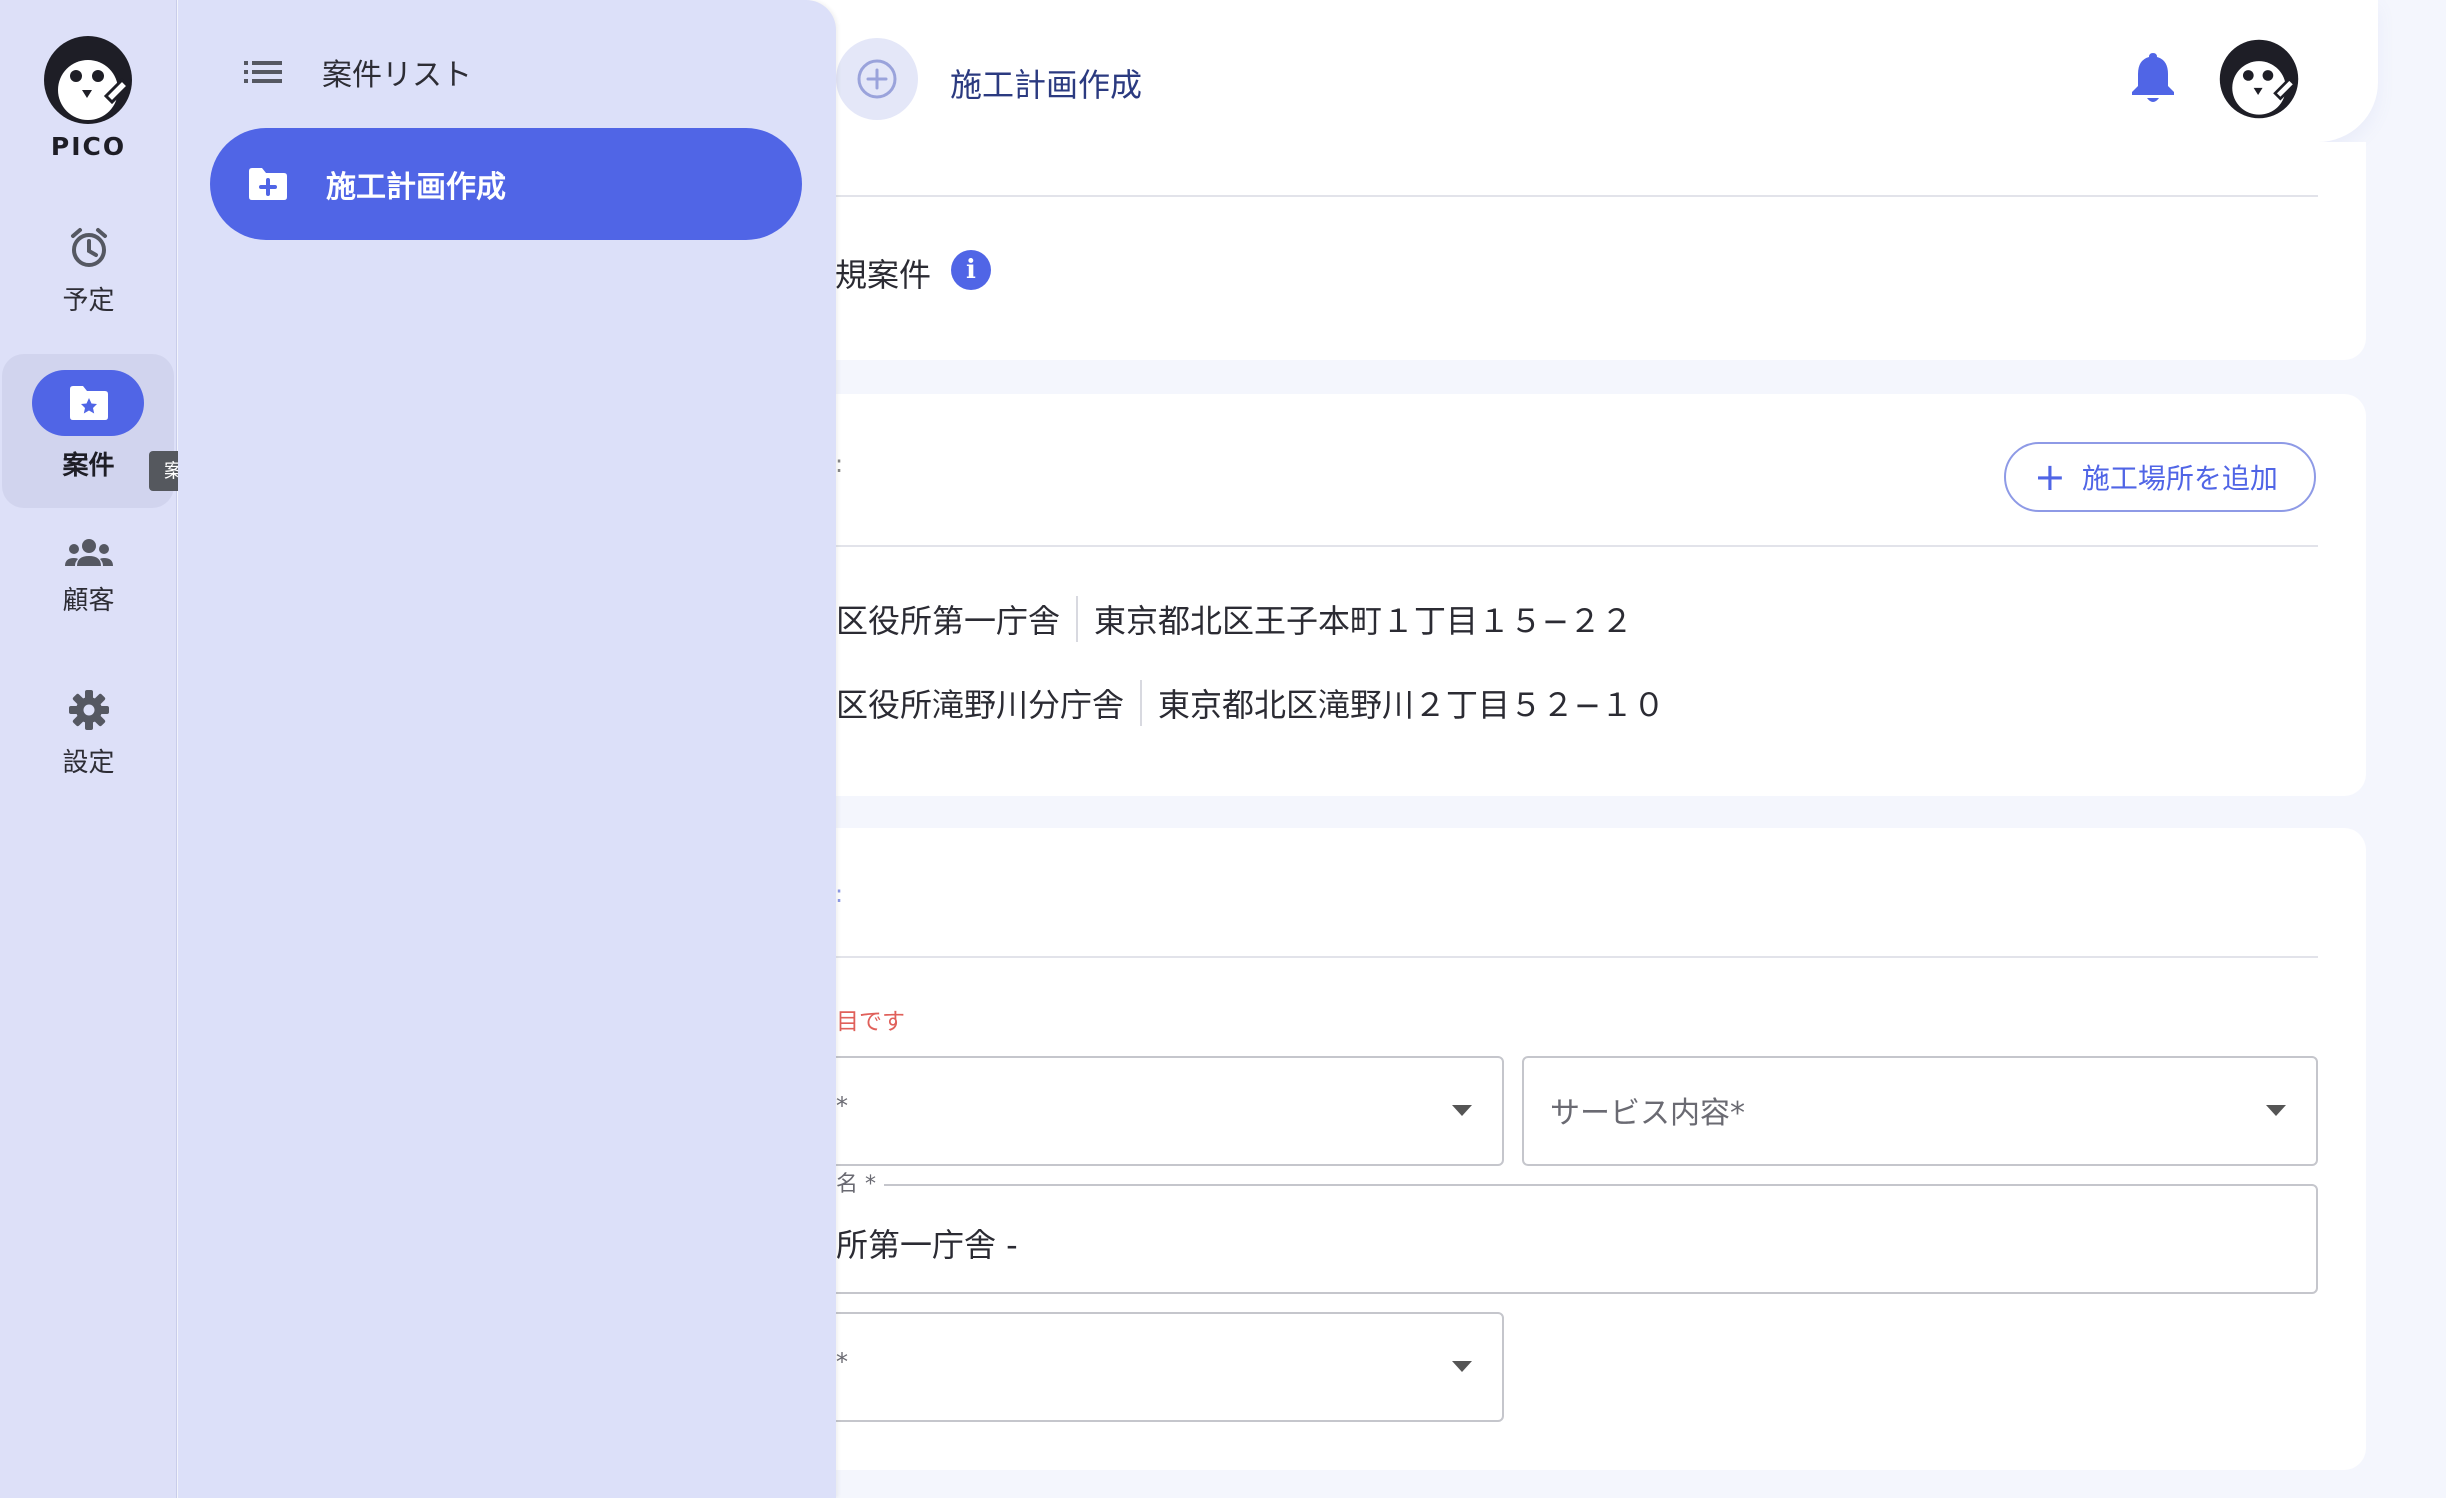 The height and width of the screenshot is (1498, 2446). I want to click on project-info-card, so click(1583, 251).